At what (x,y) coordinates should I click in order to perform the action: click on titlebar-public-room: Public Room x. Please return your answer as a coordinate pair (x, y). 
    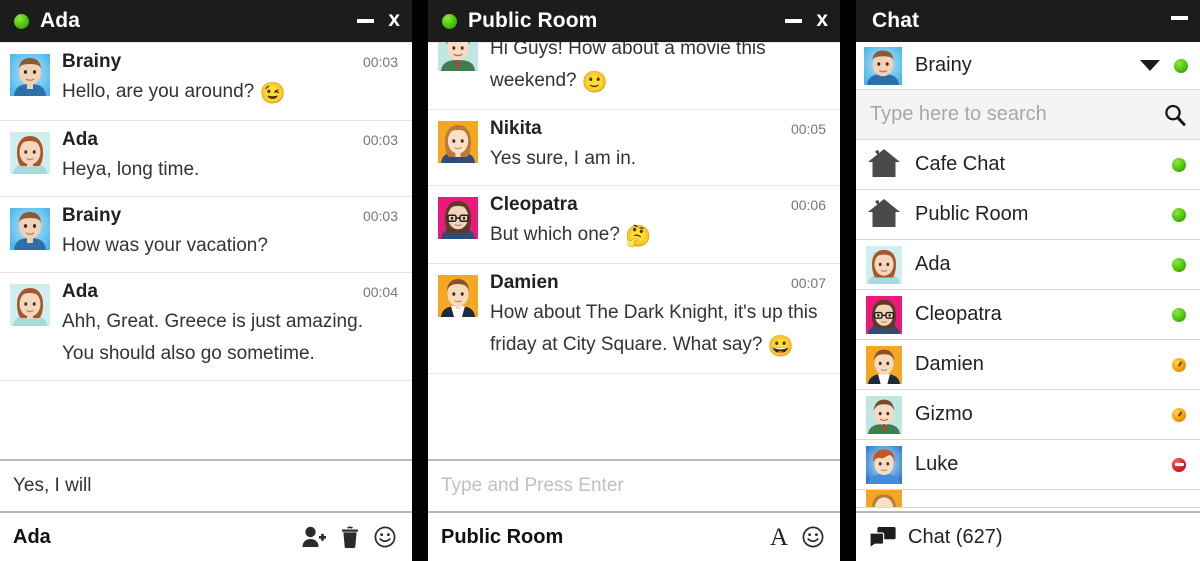
    Looking at the image, I should click on (634, 21).